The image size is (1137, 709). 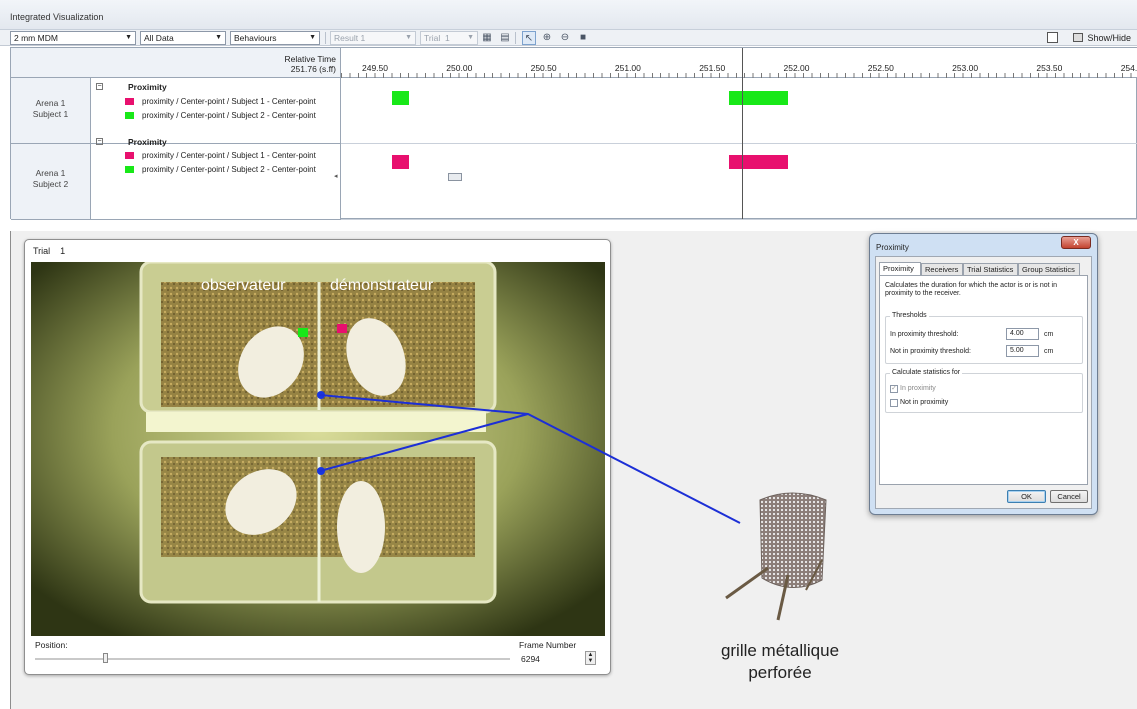 I want to click on cancel-label: Cancel, so click(x=1069, y=496).